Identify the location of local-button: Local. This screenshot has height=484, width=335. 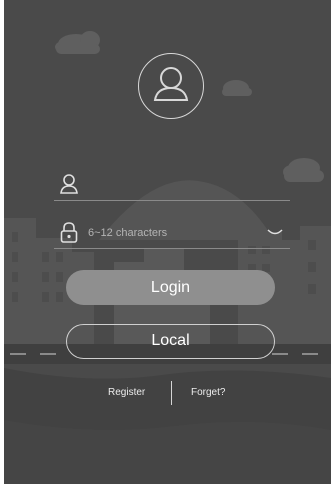
(170, 341).